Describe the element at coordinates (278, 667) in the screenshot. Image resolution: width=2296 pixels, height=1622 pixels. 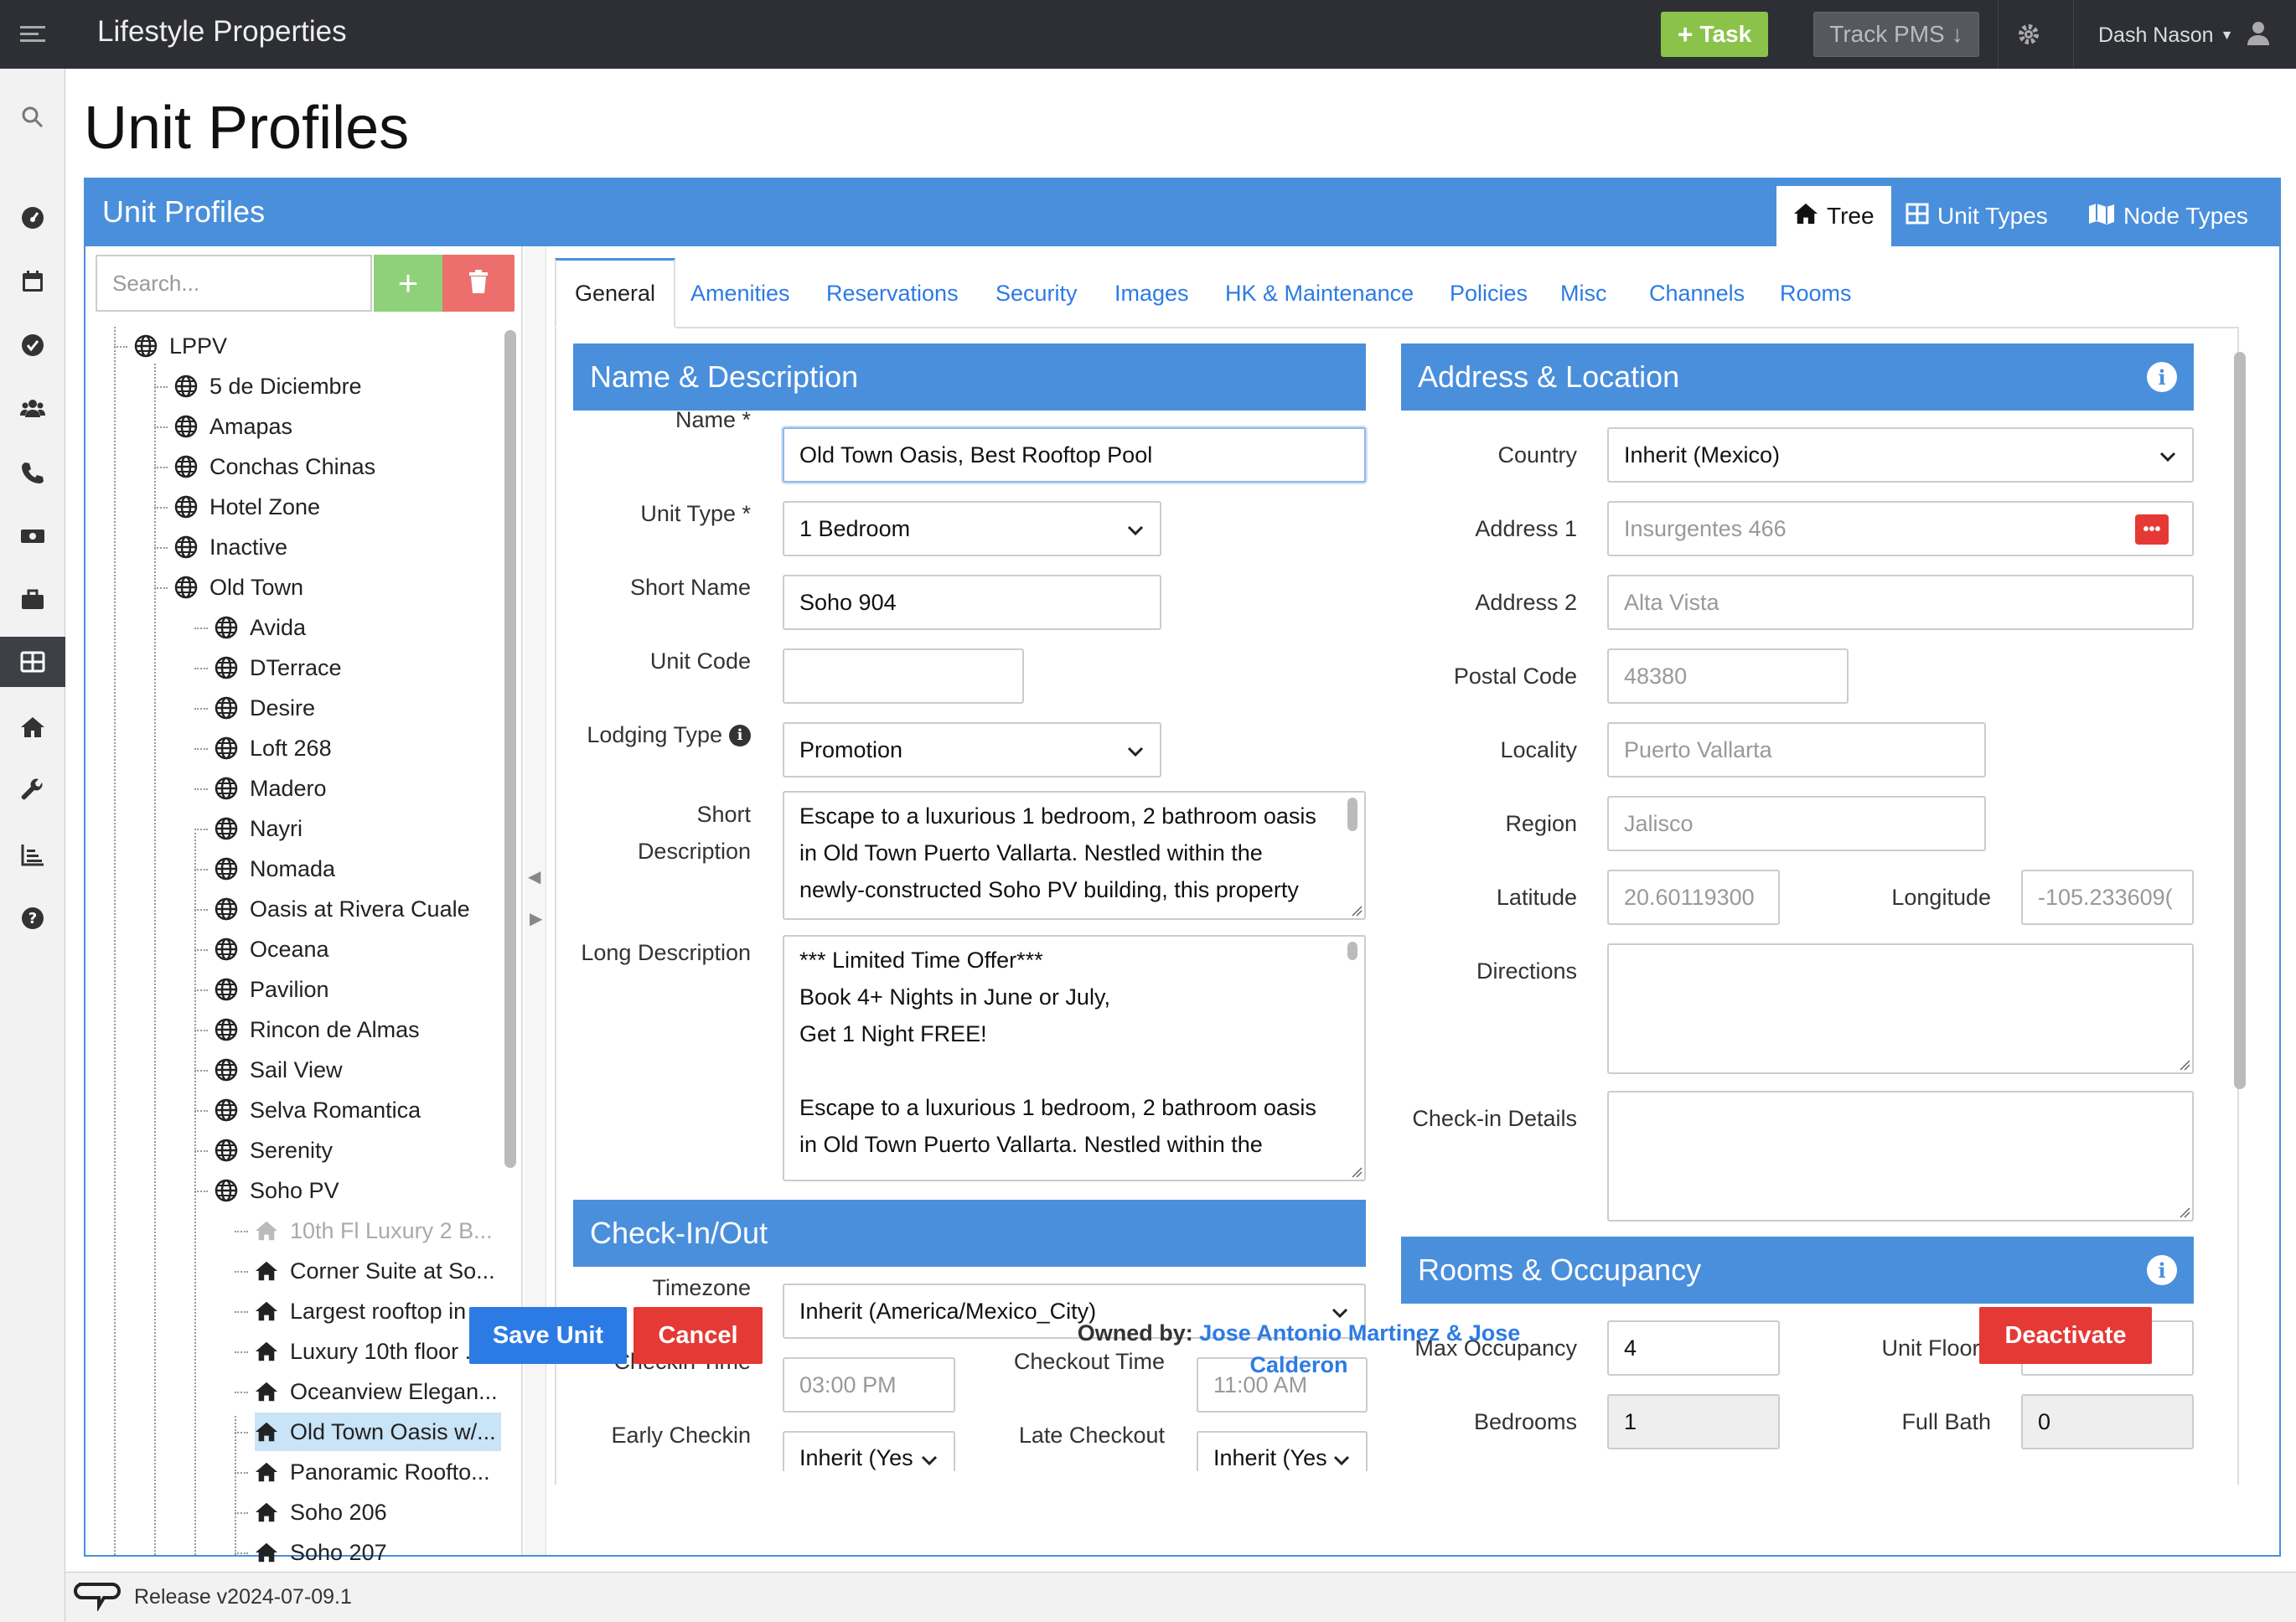
I see `tree-node: DTerrace` at that location.